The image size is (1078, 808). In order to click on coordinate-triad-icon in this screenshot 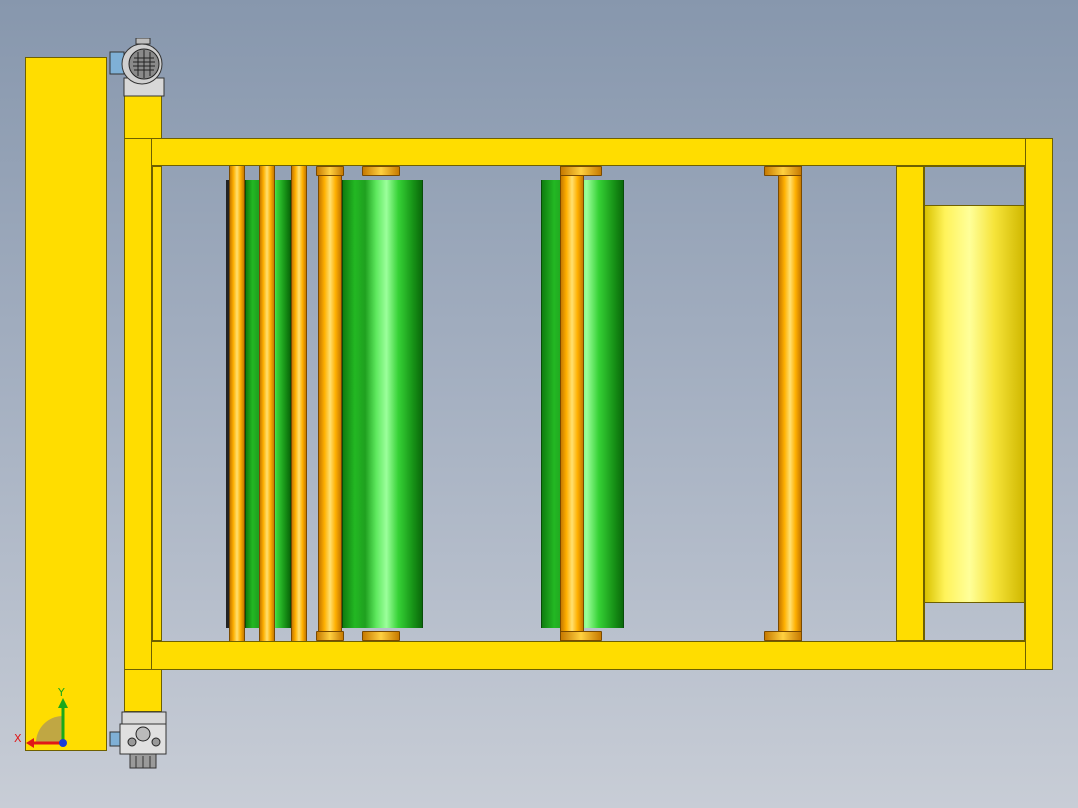, I will do `click(47, 723)`.